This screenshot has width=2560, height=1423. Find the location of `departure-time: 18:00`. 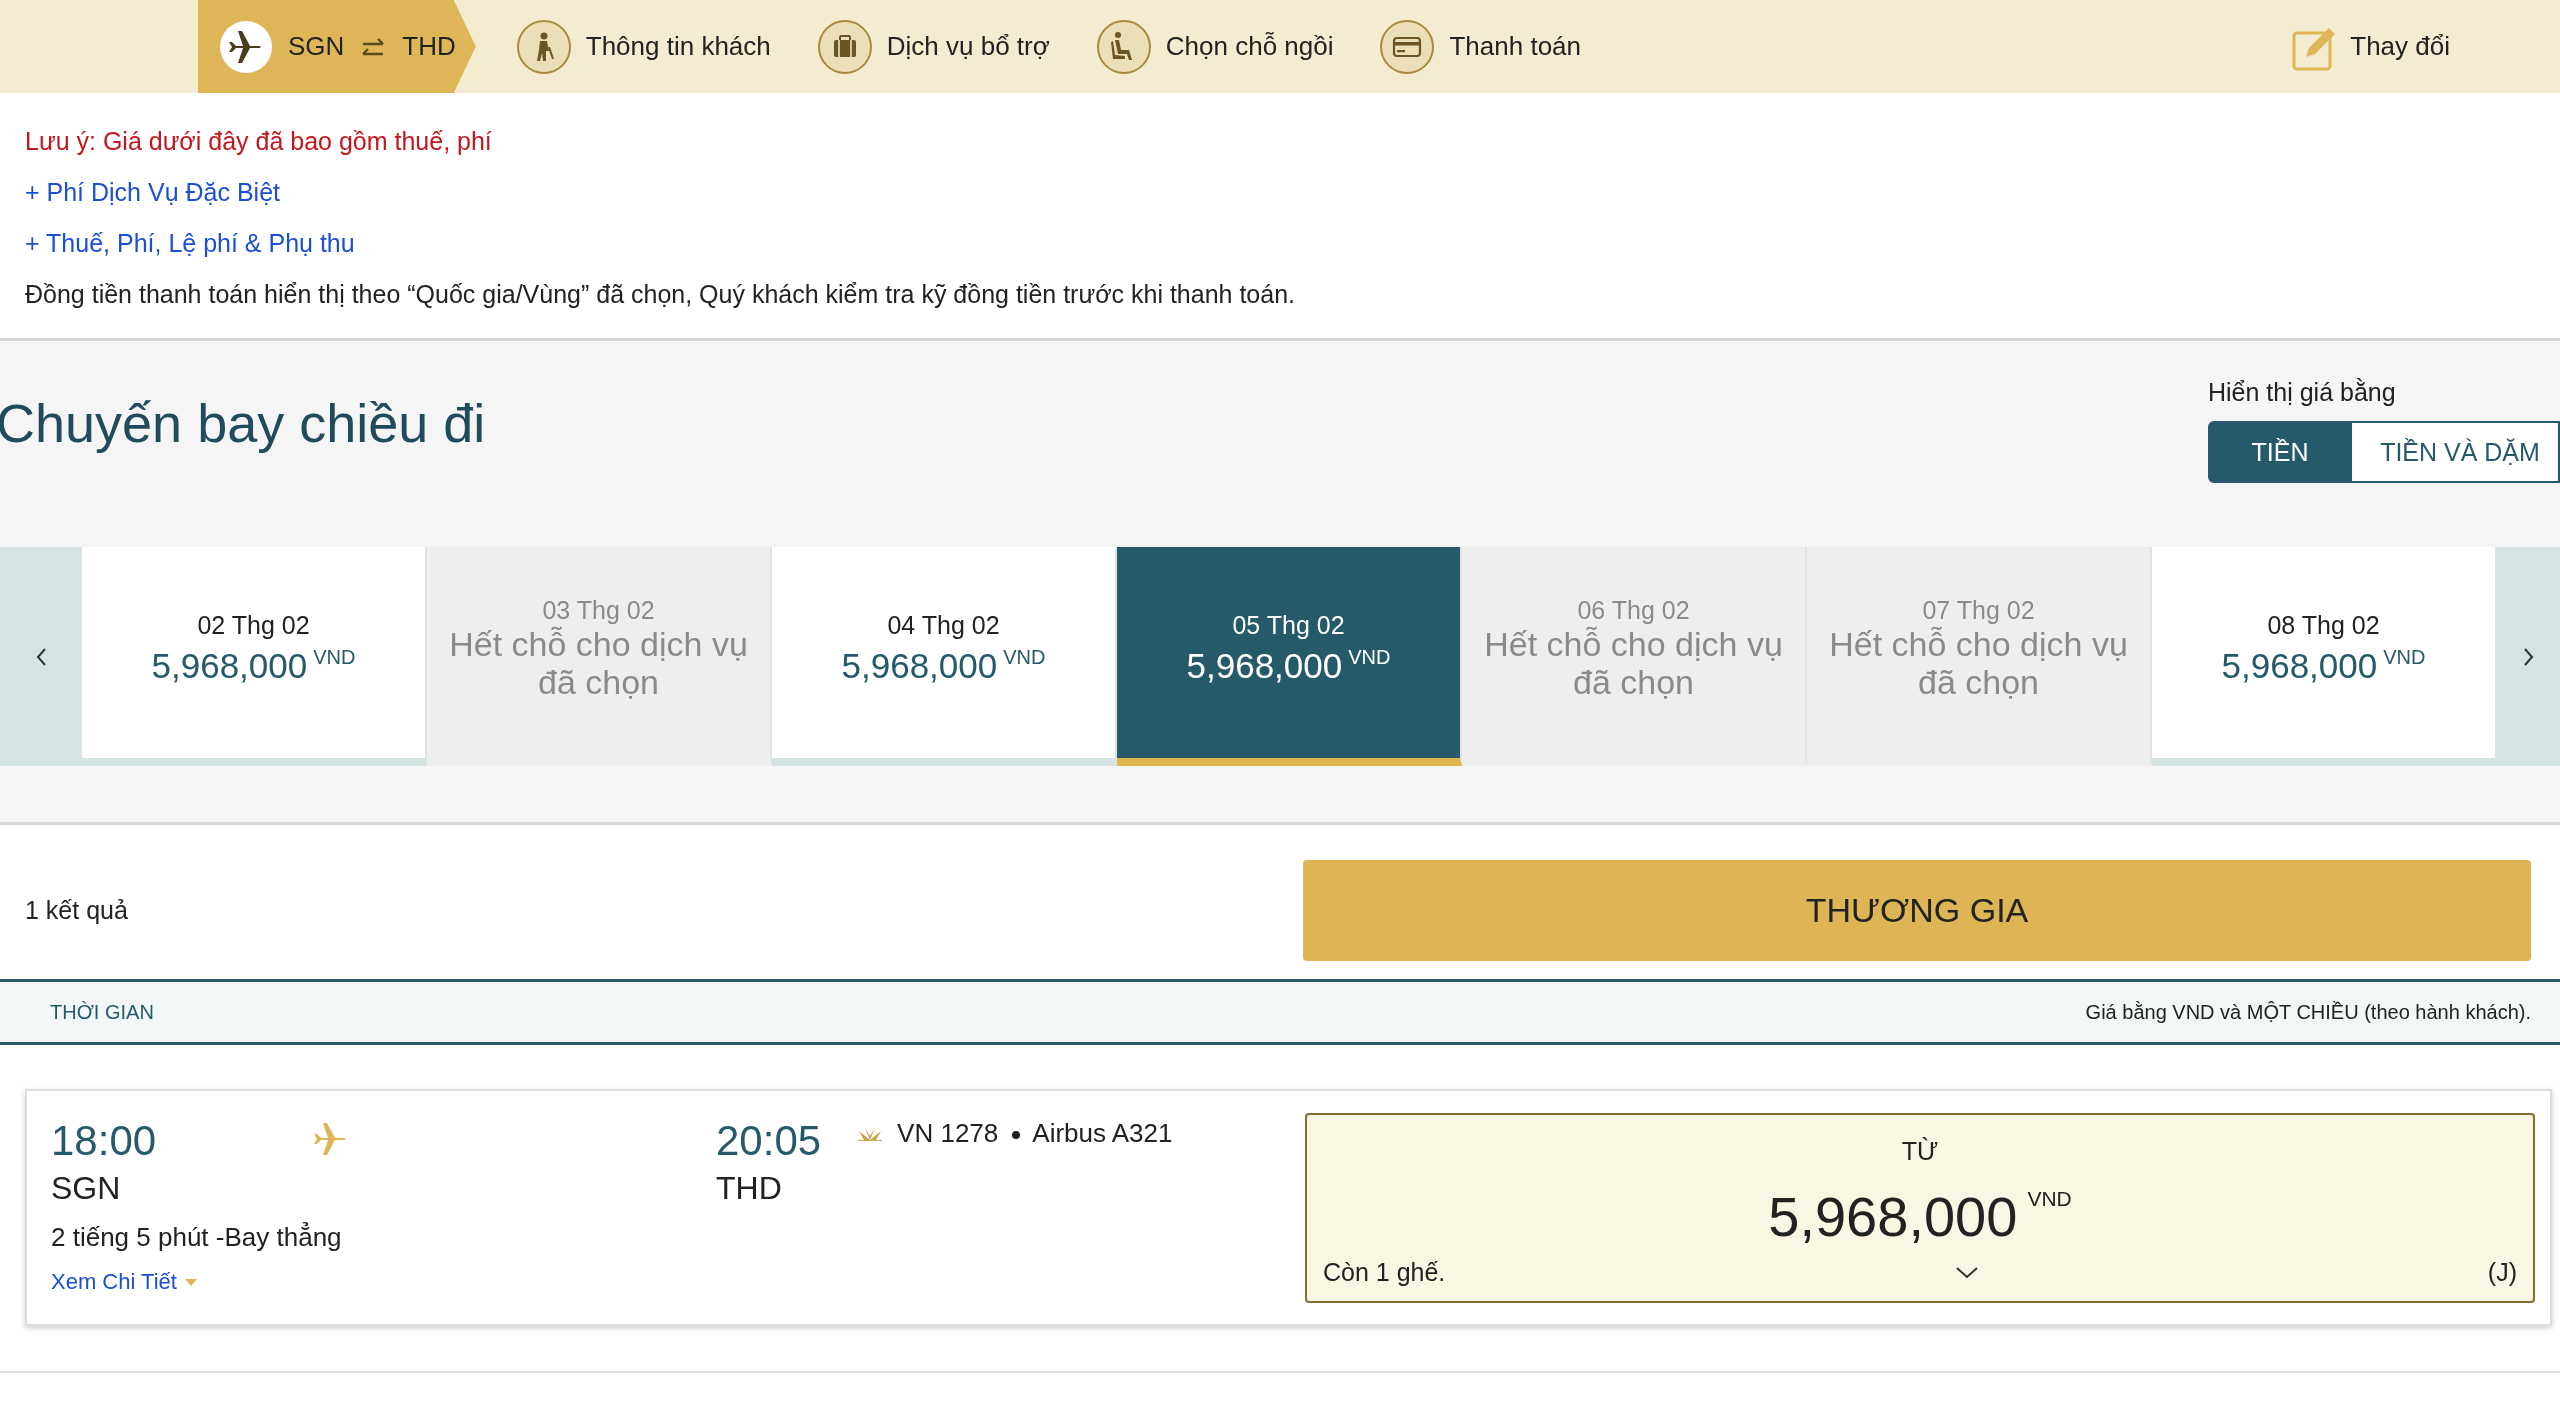

departure-time: 18:00 is located at coordinates (104, 1141).